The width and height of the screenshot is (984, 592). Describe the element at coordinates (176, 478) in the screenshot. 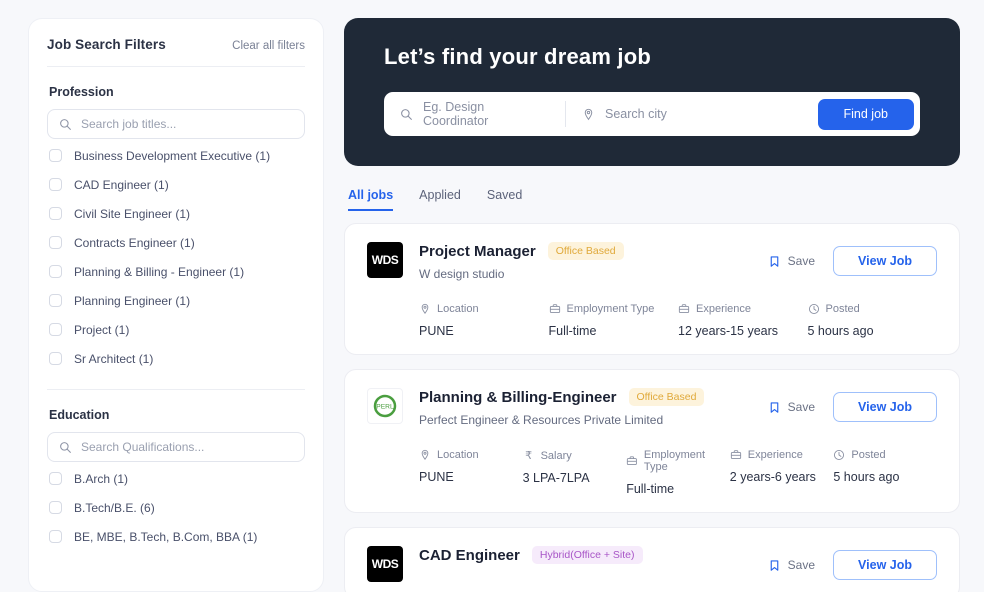

I see `education-option: B.Arch (1)` at that location.